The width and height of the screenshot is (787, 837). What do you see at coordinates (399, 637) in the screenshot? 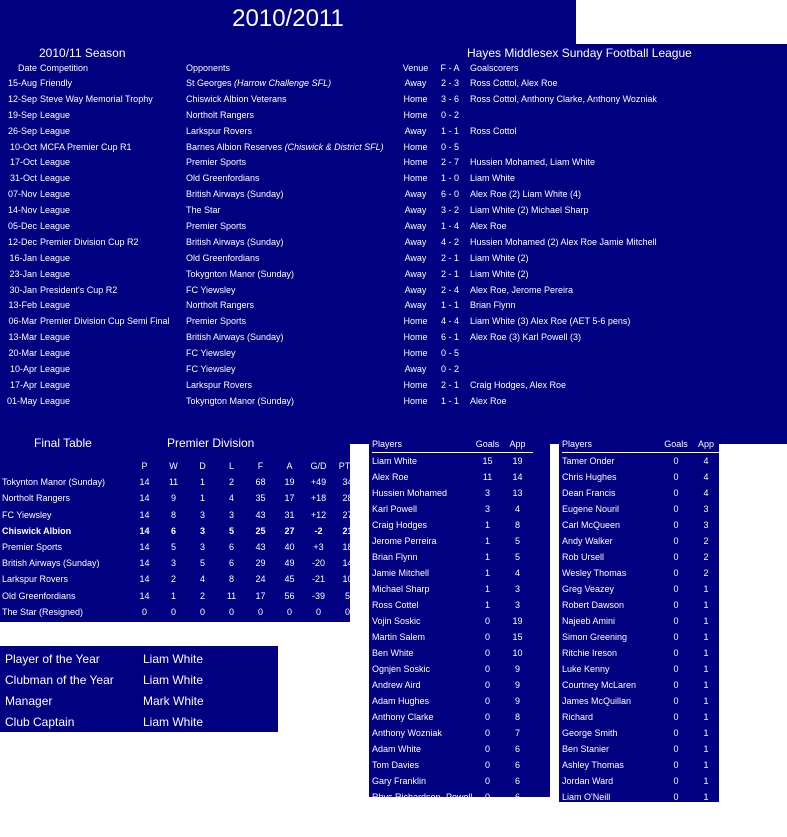
I see `player-name: Martin Salem` at bounding box center [399, 637].